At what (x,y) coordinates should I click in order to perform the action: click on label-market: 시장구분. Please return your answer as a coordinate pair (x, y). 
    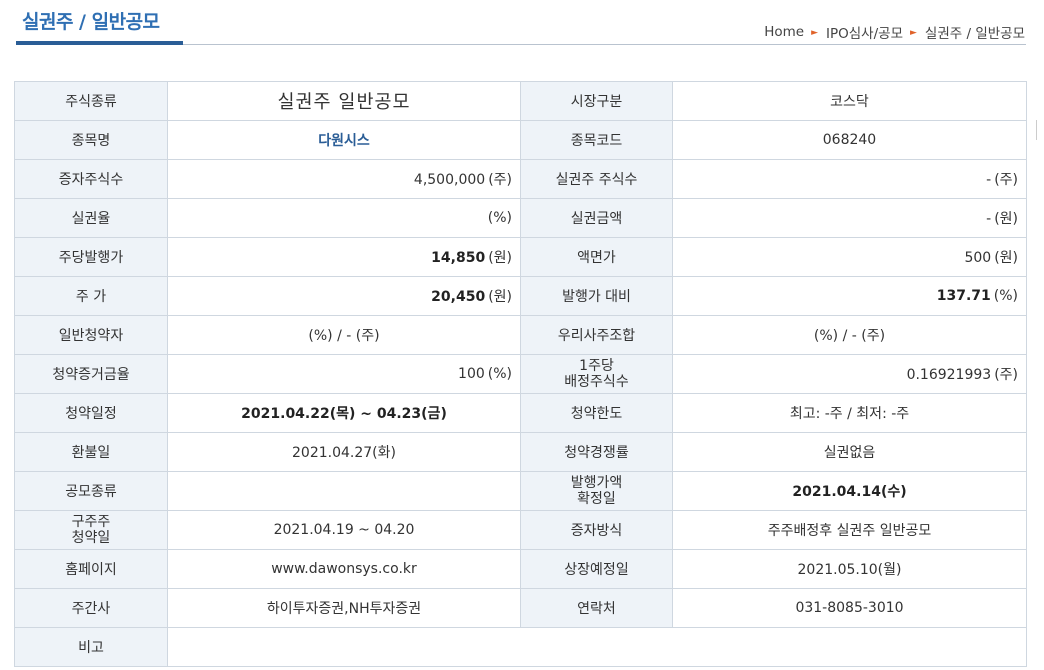
    Looking at the image, I should click on (596, 101).